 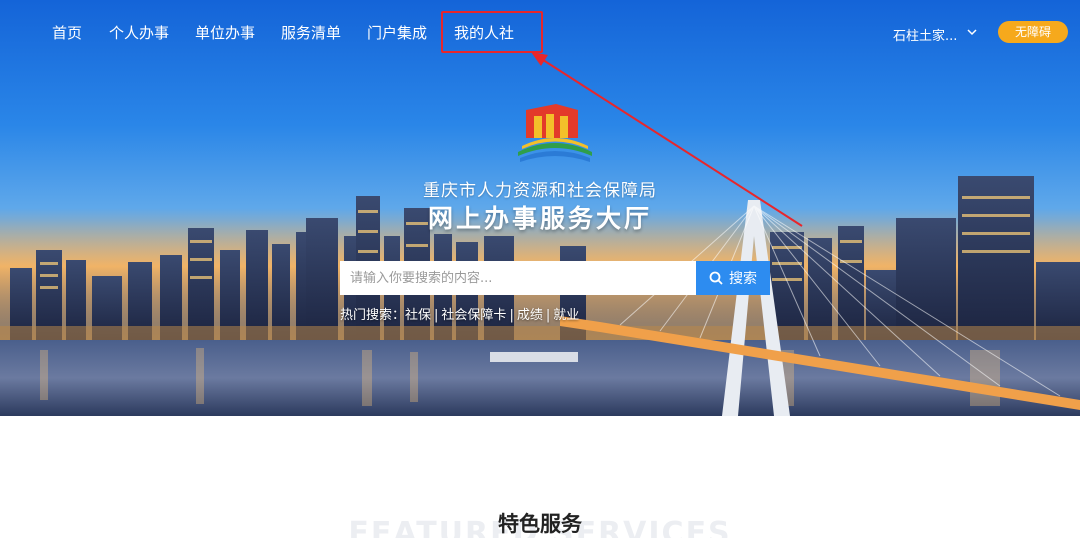 What do you see at coordinates (473, 315) in the screenshot?
I see `hot-search-link: 社会保障卡` at bounding box center [473, 315].